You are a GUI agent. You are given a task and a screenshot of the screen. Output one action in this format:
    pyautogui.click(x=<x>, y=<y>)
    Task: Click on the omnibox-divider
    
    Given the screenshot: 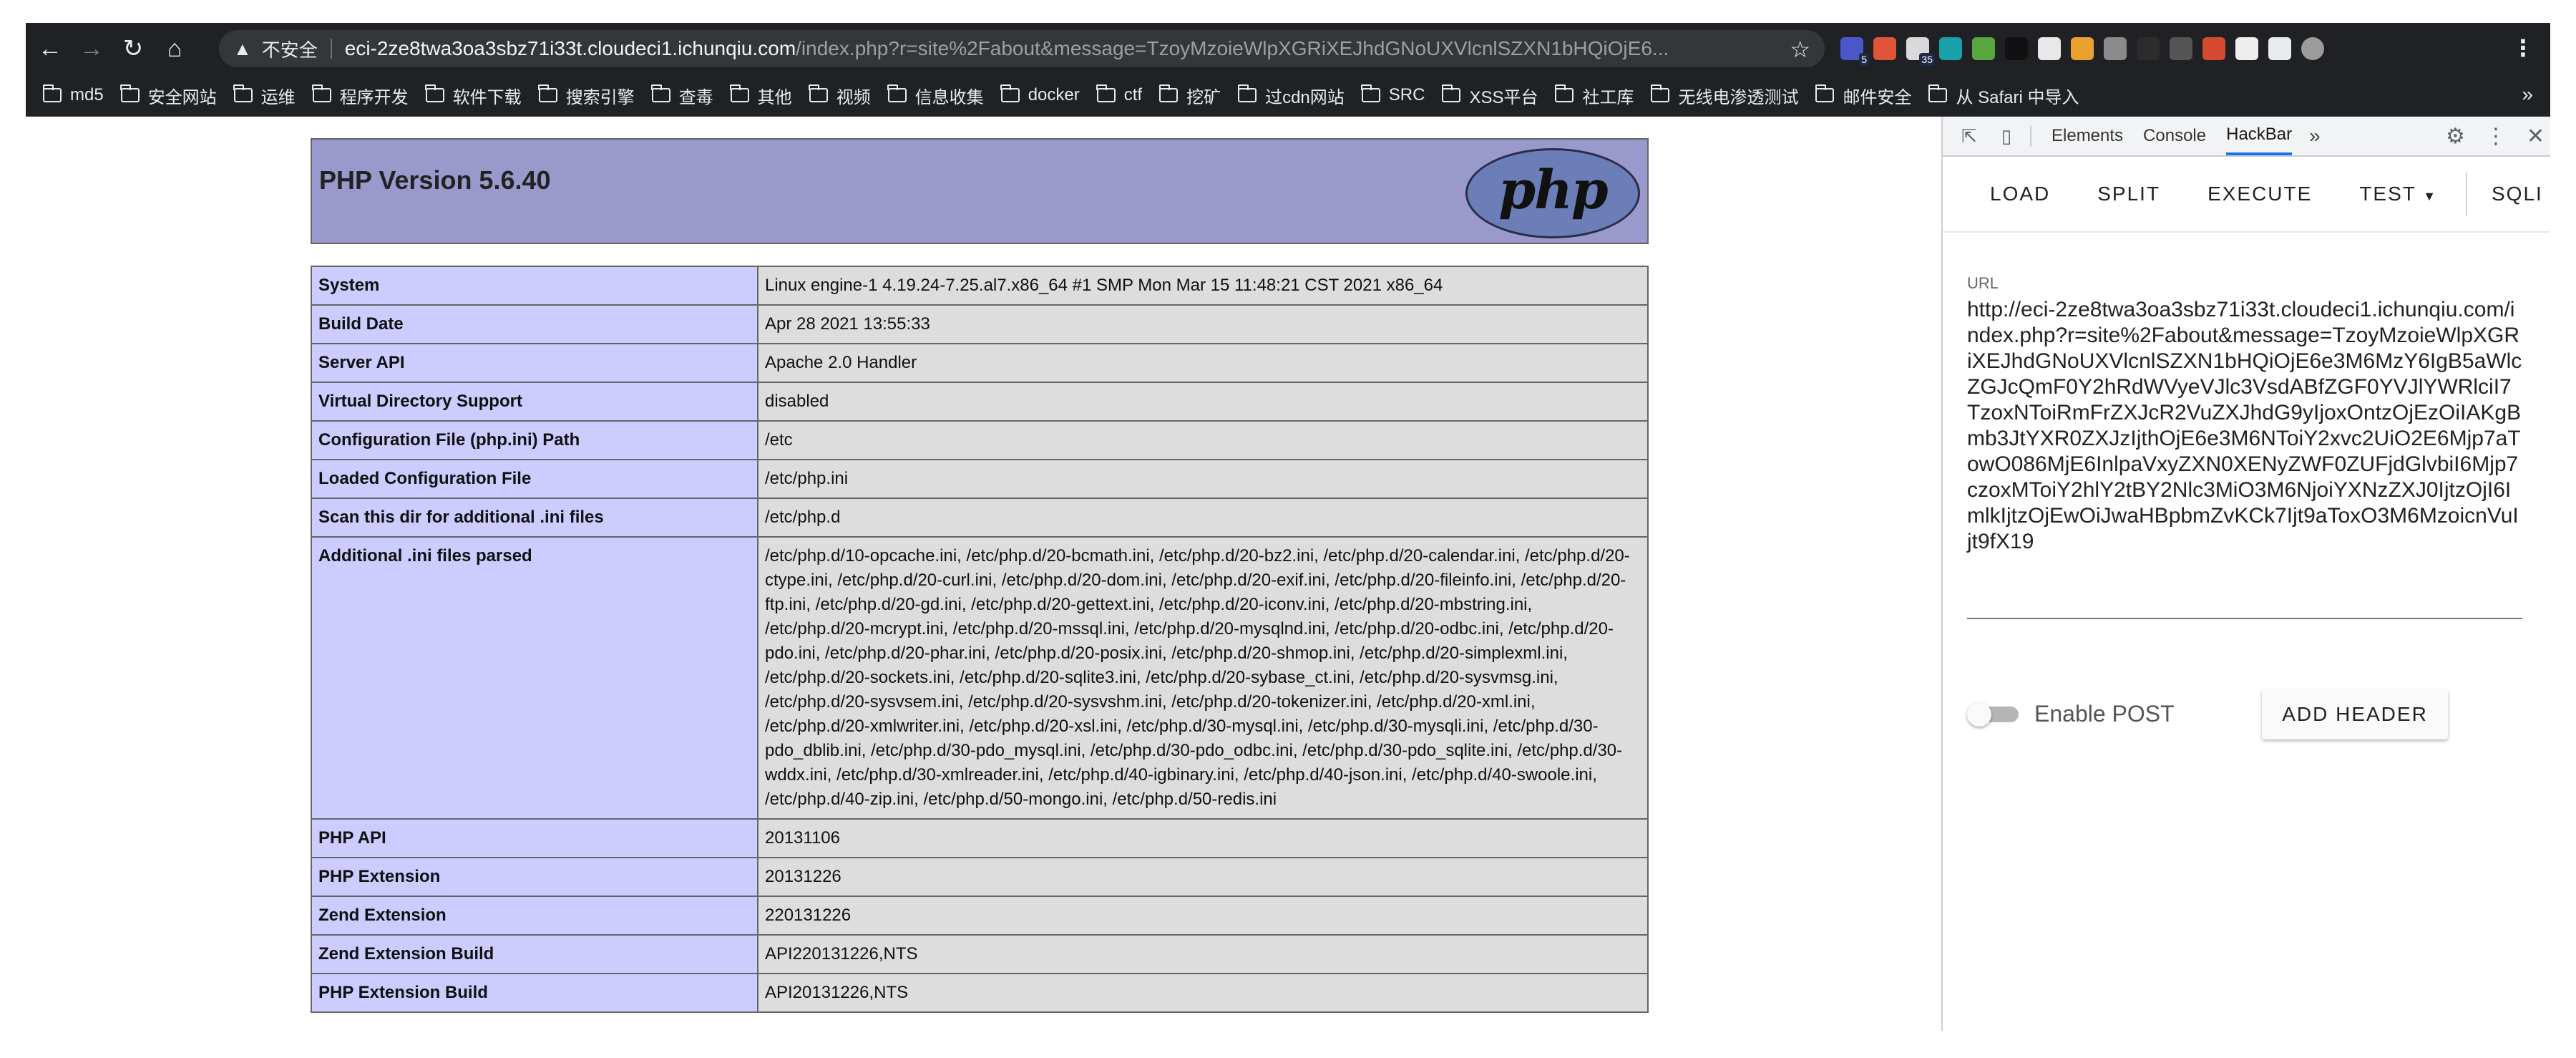 What is the action you would take?
    pyautogui.click(x=331, y=49)
    